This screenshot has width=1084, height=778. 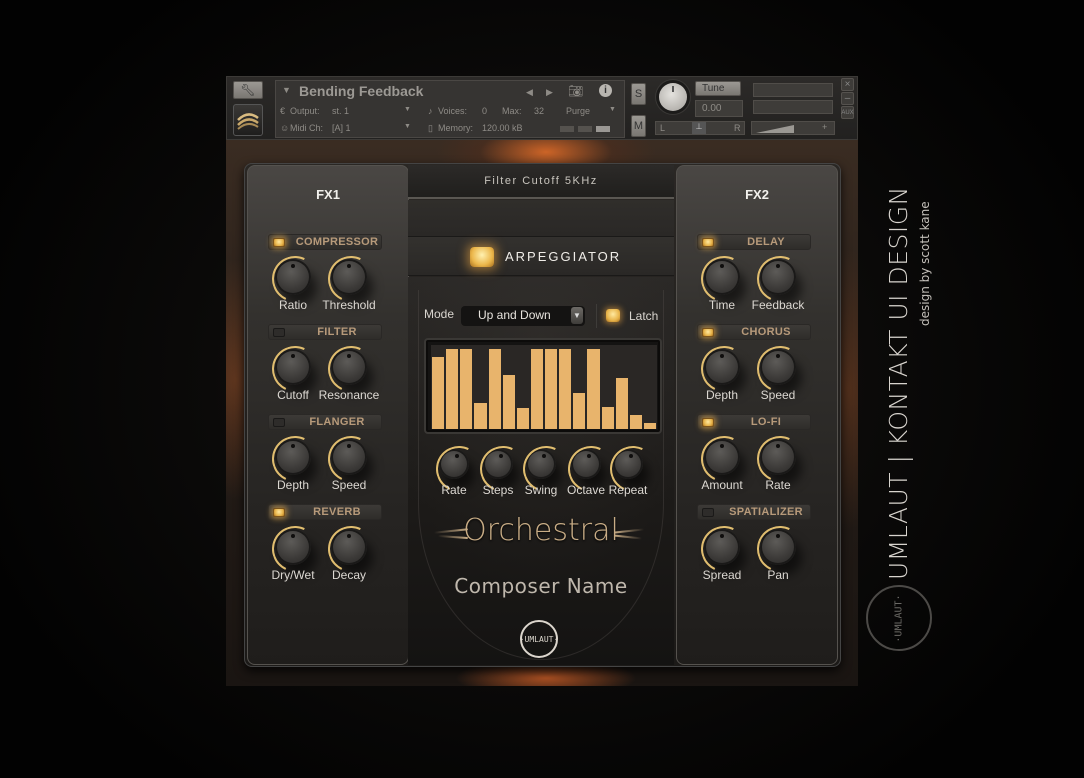 I want to click on output-dropdown-icon: ▼, so click(x=407, y=109).